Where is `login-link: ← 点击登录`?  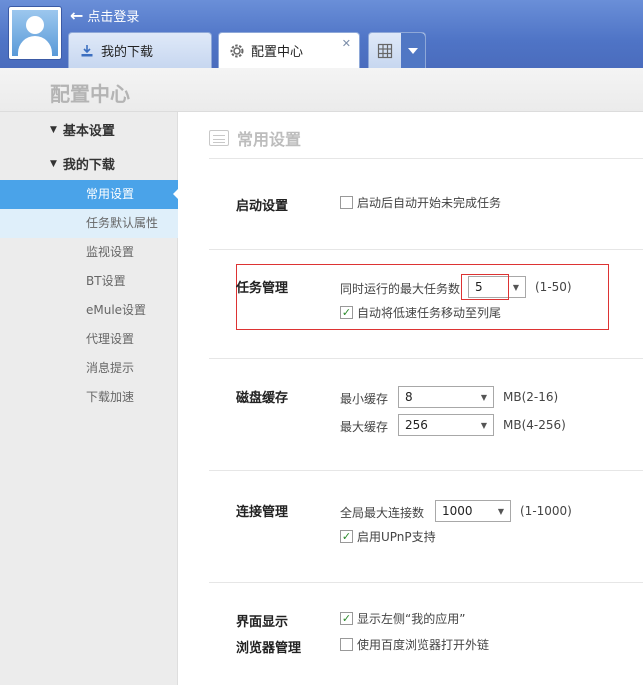 login-link: ← 点击登录 is located at coordinates (104, 15).